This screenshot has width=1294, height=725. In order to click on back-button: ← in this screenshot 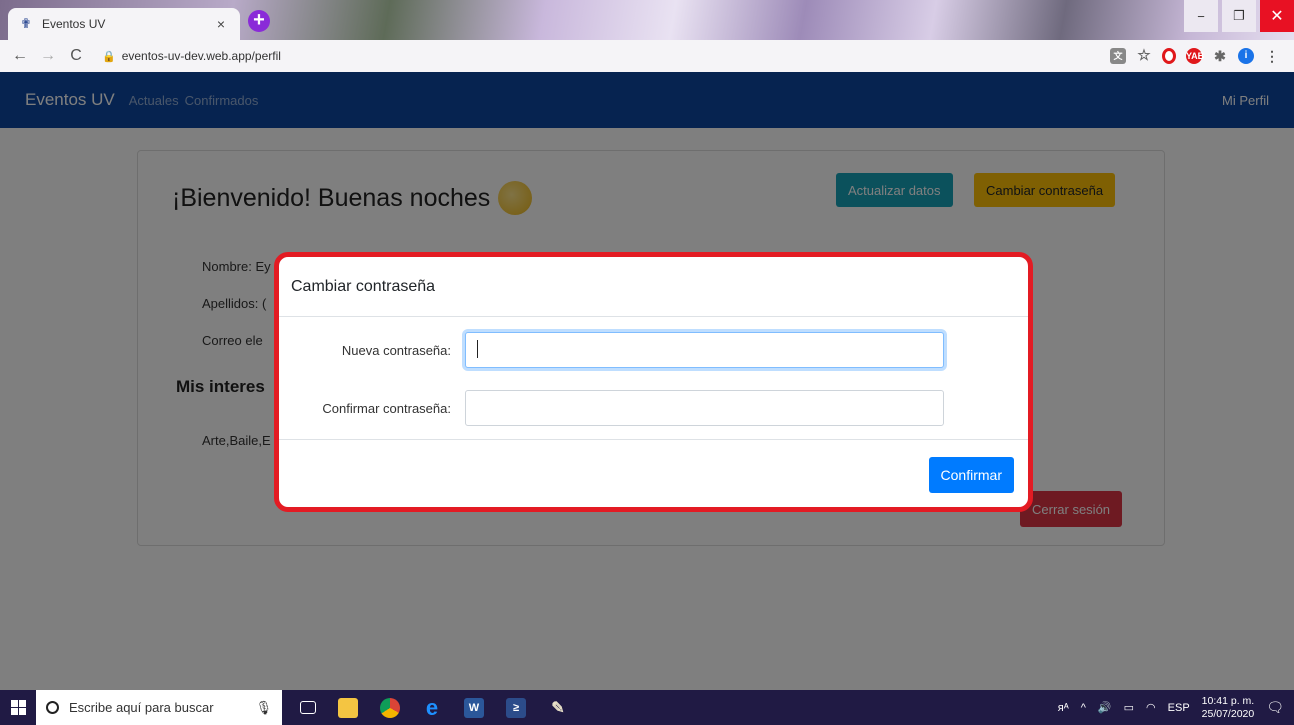, I will do `click(20, 56)`.